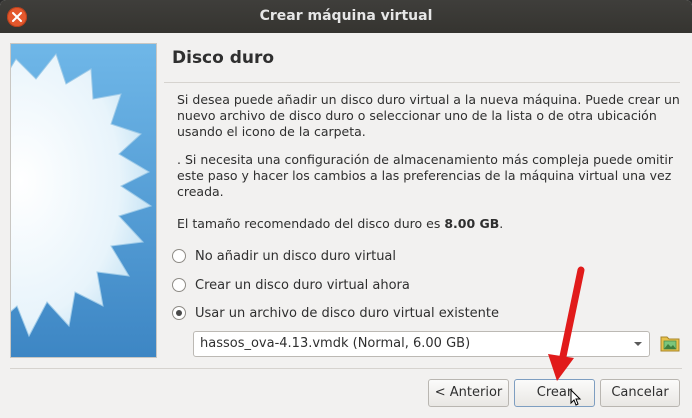 This screenshot has width=692, height=418. I want to click on mouse-cursor-icon, so click(576, 397).